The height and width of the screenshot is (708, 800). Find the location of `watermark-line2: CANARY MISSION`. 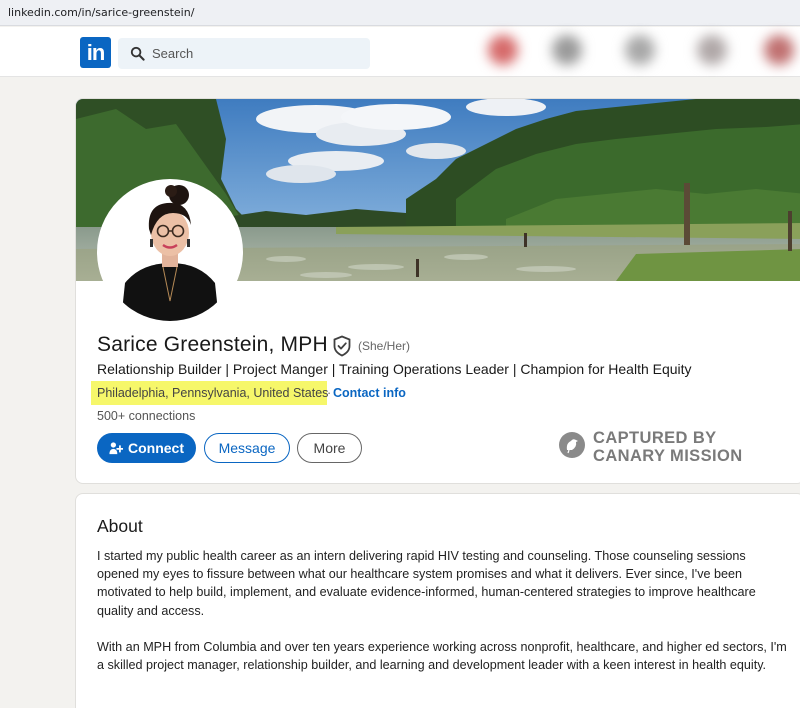

watermark-line2: CANARY MISSION is located at coordinates (668, 456).